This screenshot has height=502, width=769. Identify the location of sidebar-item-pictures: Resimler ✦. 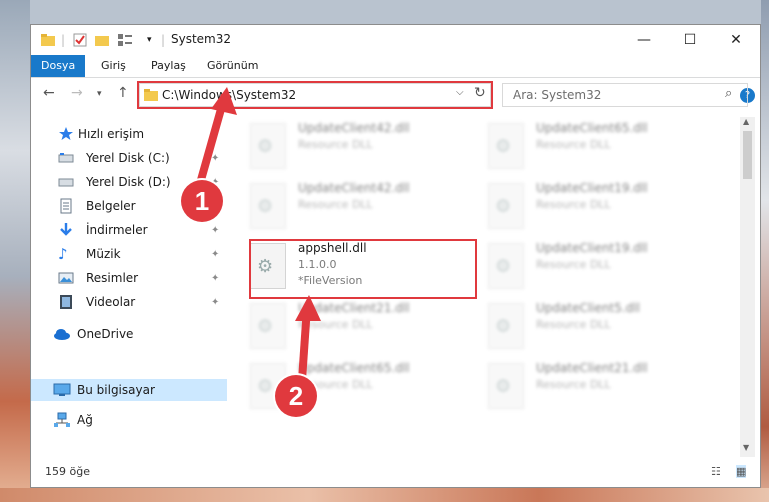
(129, 278).